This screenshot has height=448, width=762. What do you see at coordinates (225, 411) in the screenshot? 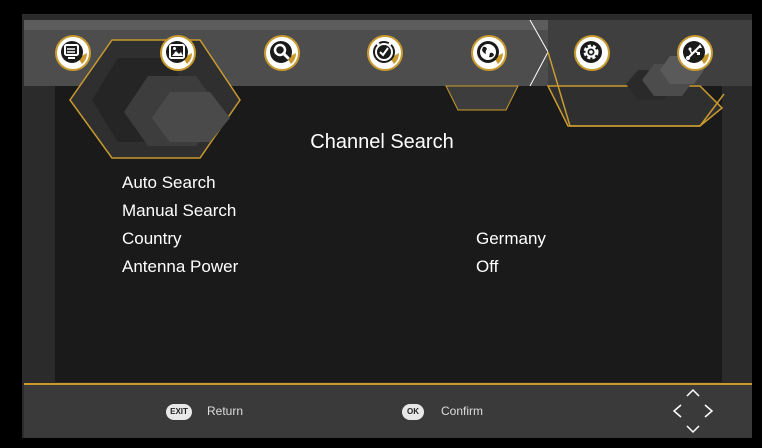
I see `return-hint: Return` at bounding box center [225, 411].